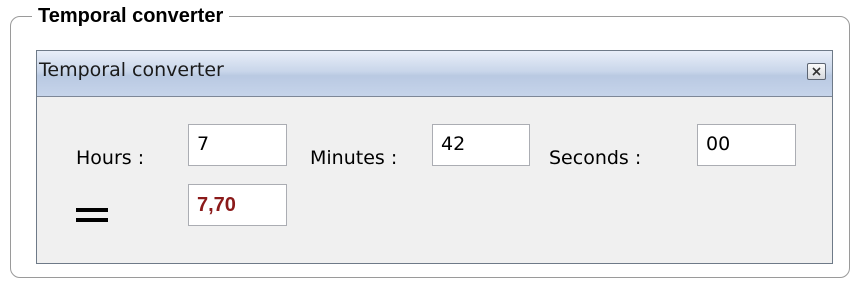  I want to click on close-button, so click(816, 71).